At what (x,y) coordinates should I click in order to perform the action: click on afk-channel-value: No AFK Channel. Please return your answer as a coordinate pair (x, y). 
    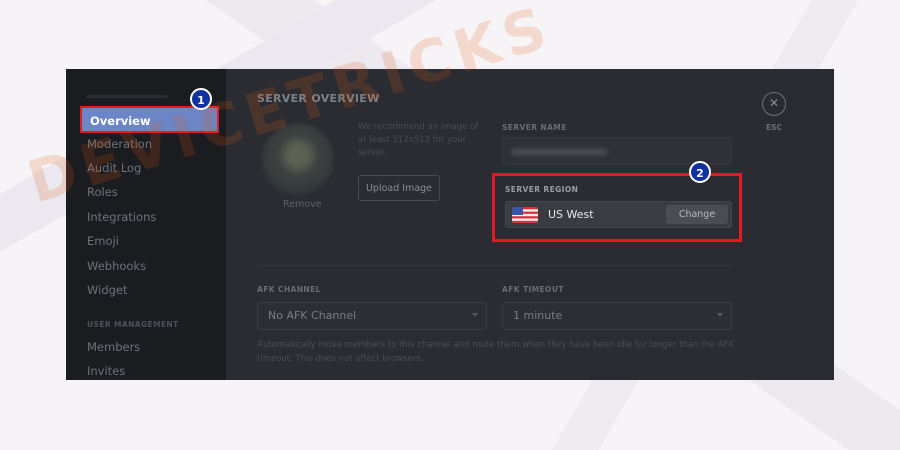
    Looking at the image, I should click on (312, 315).